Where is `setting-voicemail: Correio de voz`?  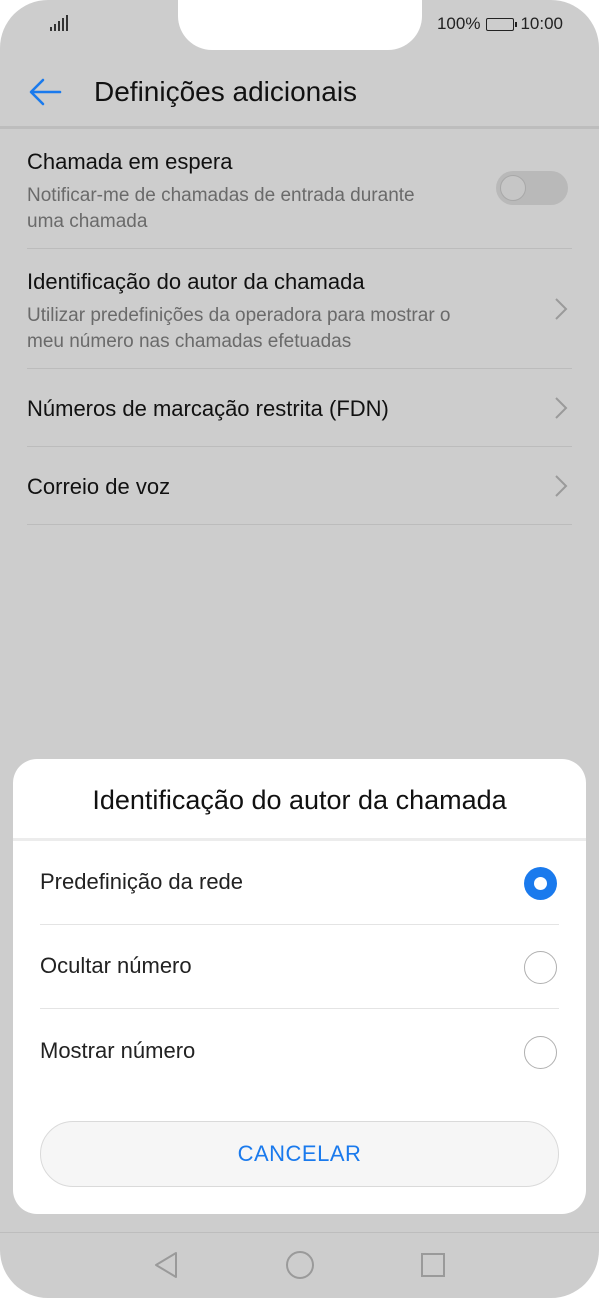
setting-voicemail: Correio de voz is located at coordinates (299, 486).